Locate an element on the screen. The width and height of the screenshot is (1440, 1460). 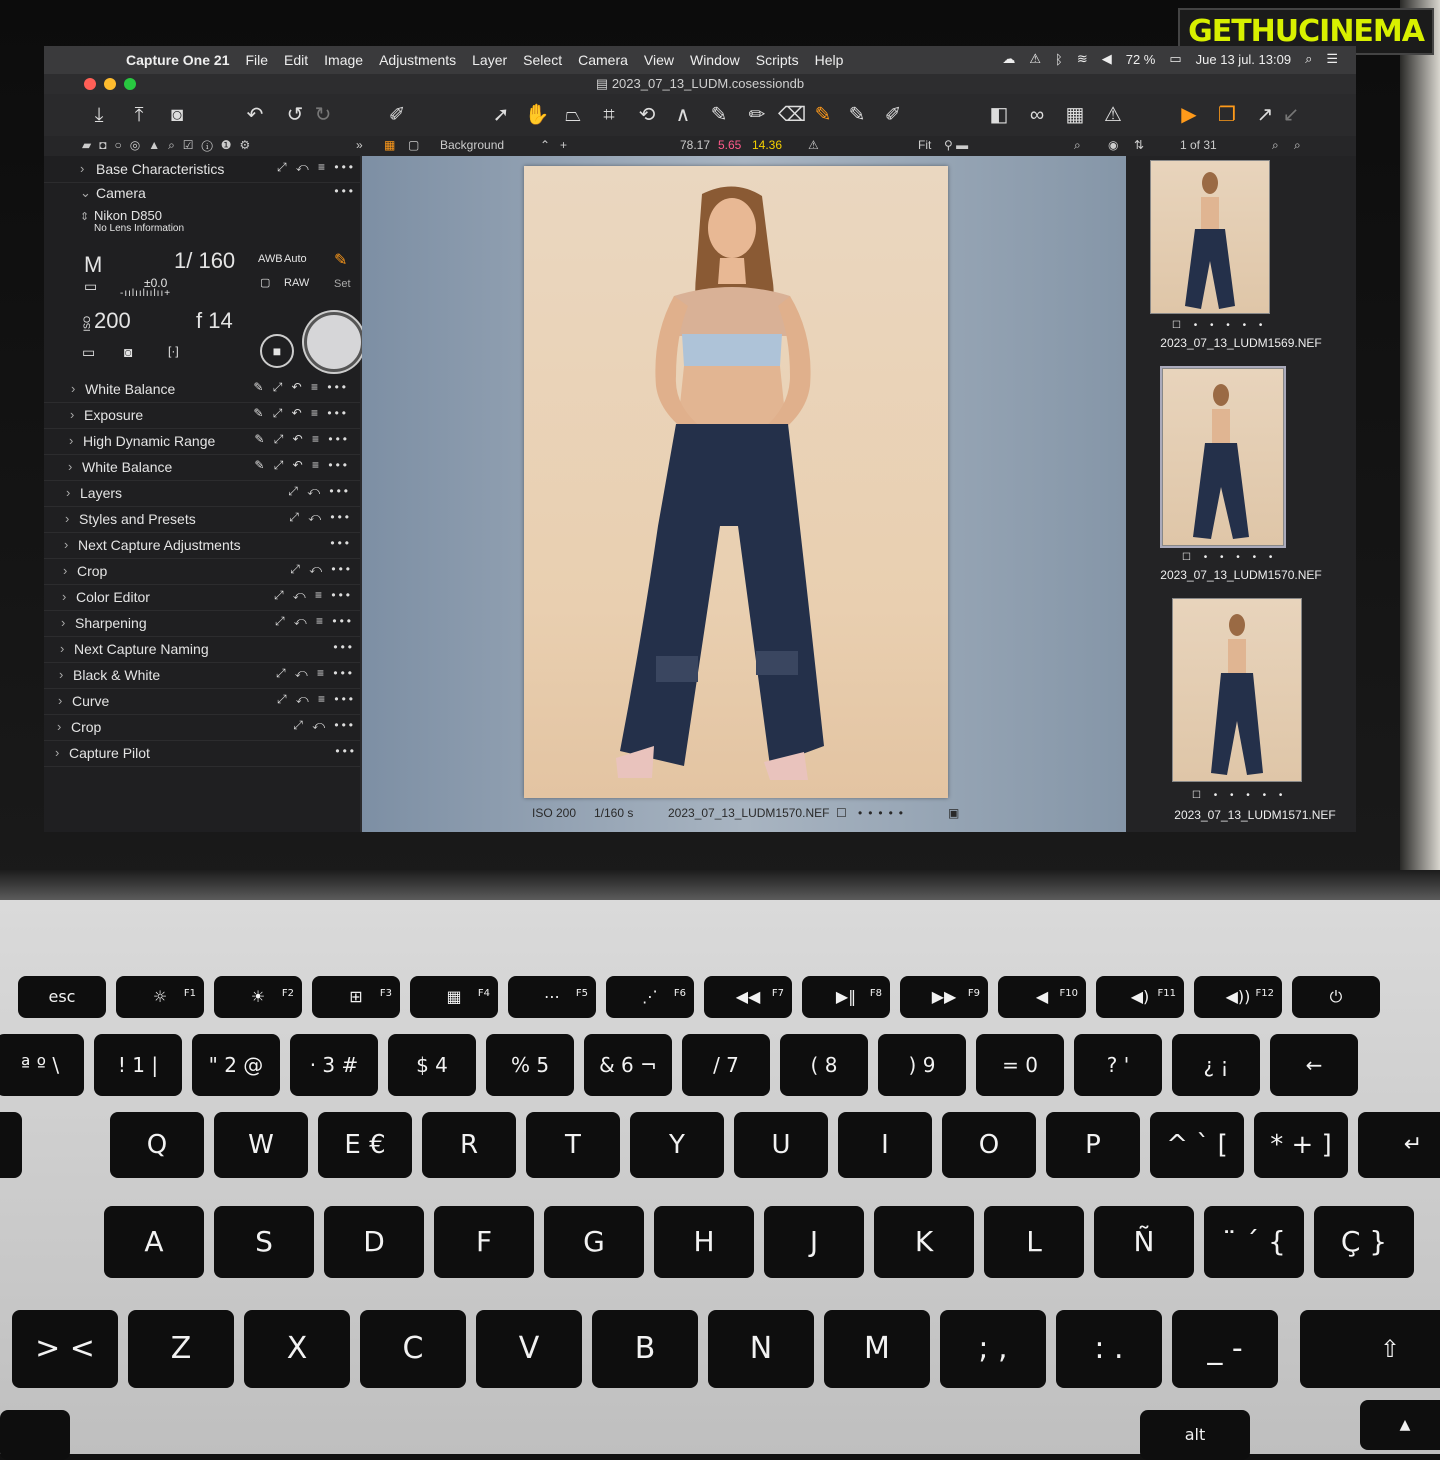
key-num-8: ( 8 is located at coordinates (824, 1065).